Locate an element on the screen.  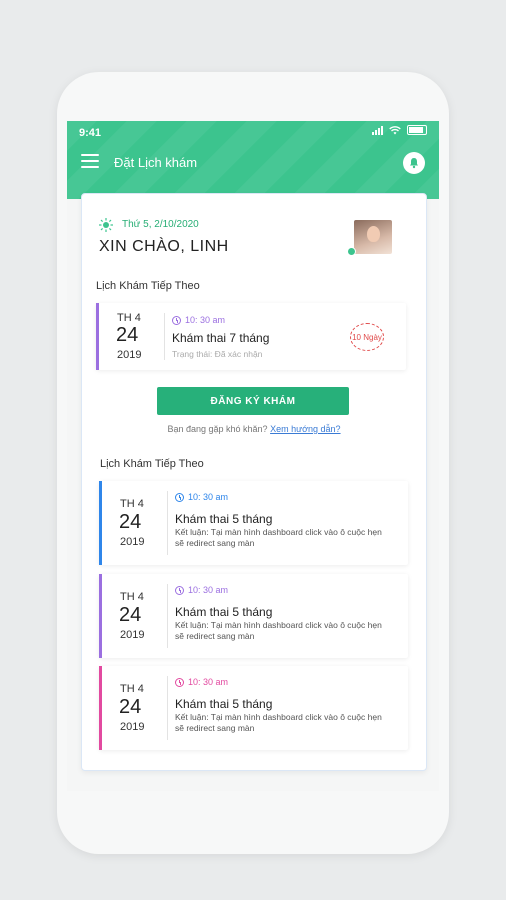
battery-icon is located at coordinates (417, 130).